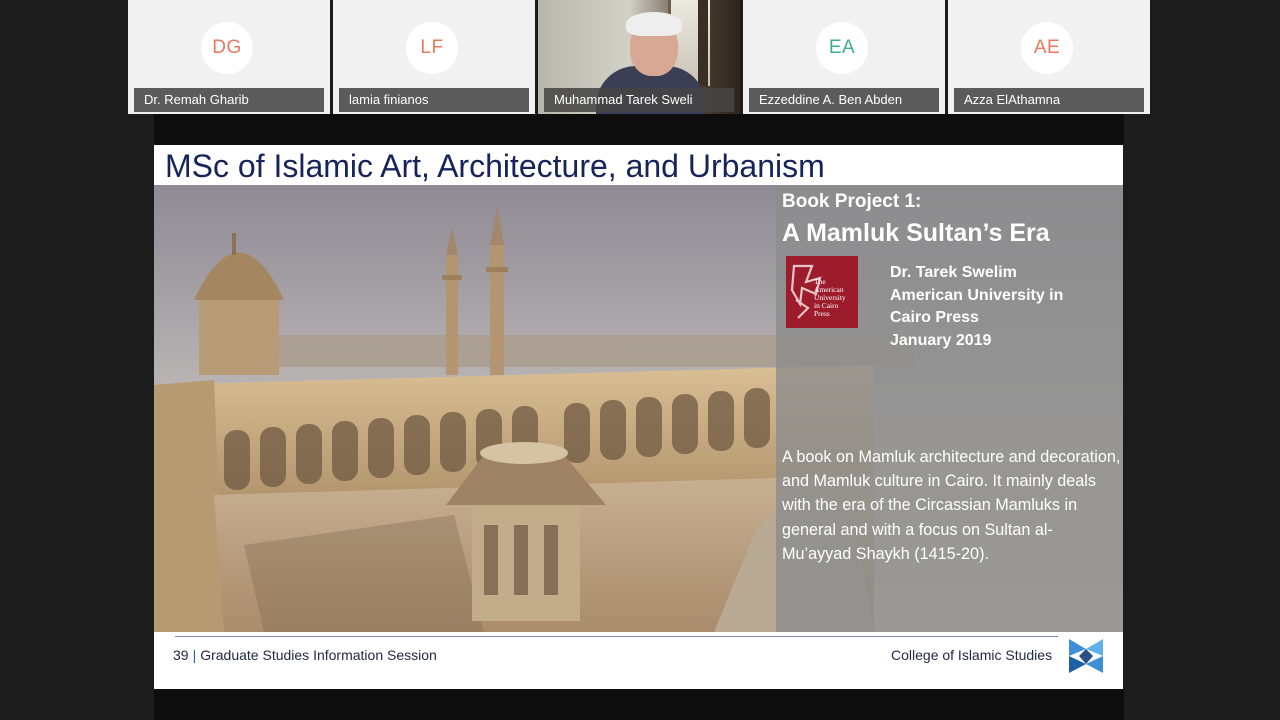 The height and width of the screenshot is (720, 1280). I want to click on participant-name: lamia finianos, so click(434, 100).